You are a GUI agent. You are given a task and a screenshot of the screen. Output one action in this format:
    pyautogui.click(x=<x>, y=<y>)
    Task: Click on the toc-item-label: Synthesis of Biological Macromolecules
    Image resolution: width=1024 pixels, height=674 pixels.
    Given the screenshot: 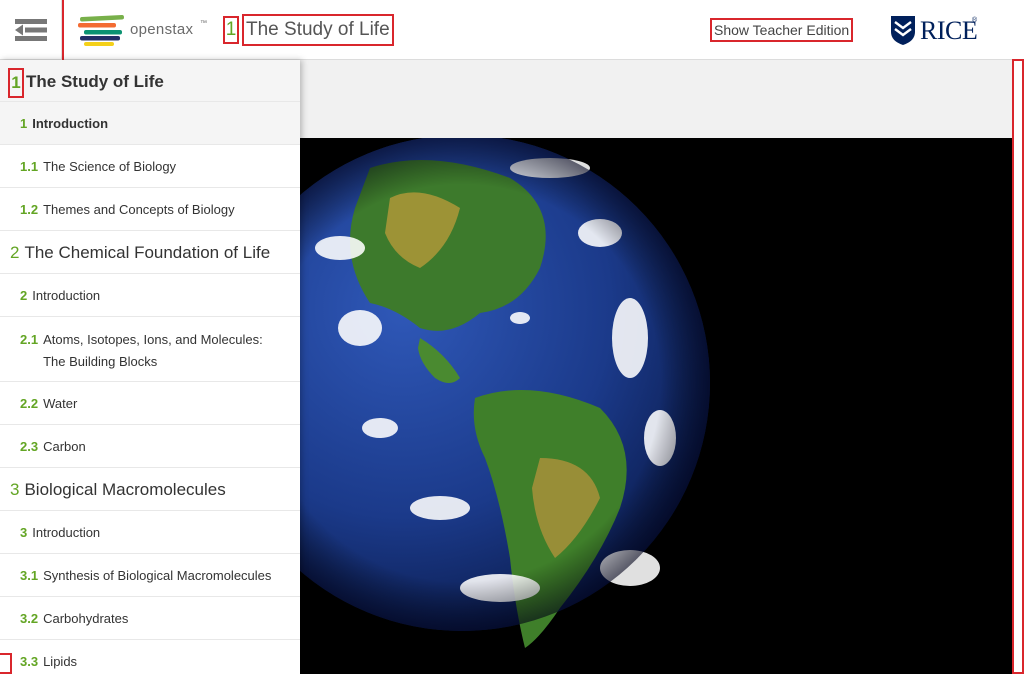 What is the action you would take?
    pyautogui.click(x=157, y=575)
    